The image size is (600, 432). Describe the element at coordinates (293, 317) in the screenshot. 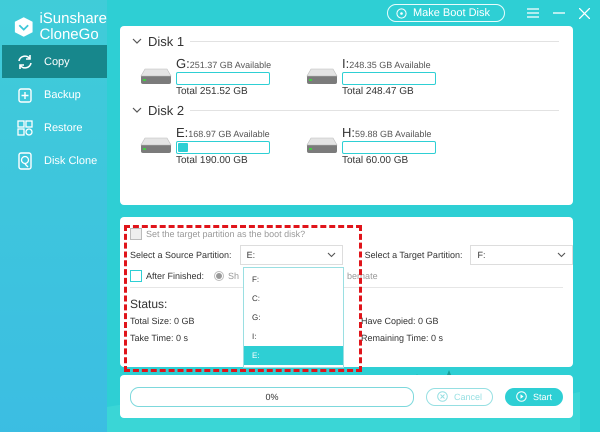

I see `dropdown-item: G:` at that location.